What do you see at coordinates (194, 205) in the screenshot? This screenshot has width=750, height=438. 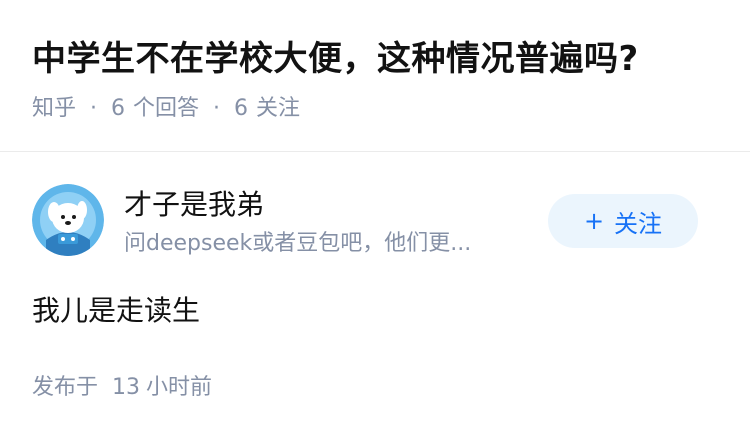 I see `author-name: 才子是我弟` at bounding box center [194, 205].